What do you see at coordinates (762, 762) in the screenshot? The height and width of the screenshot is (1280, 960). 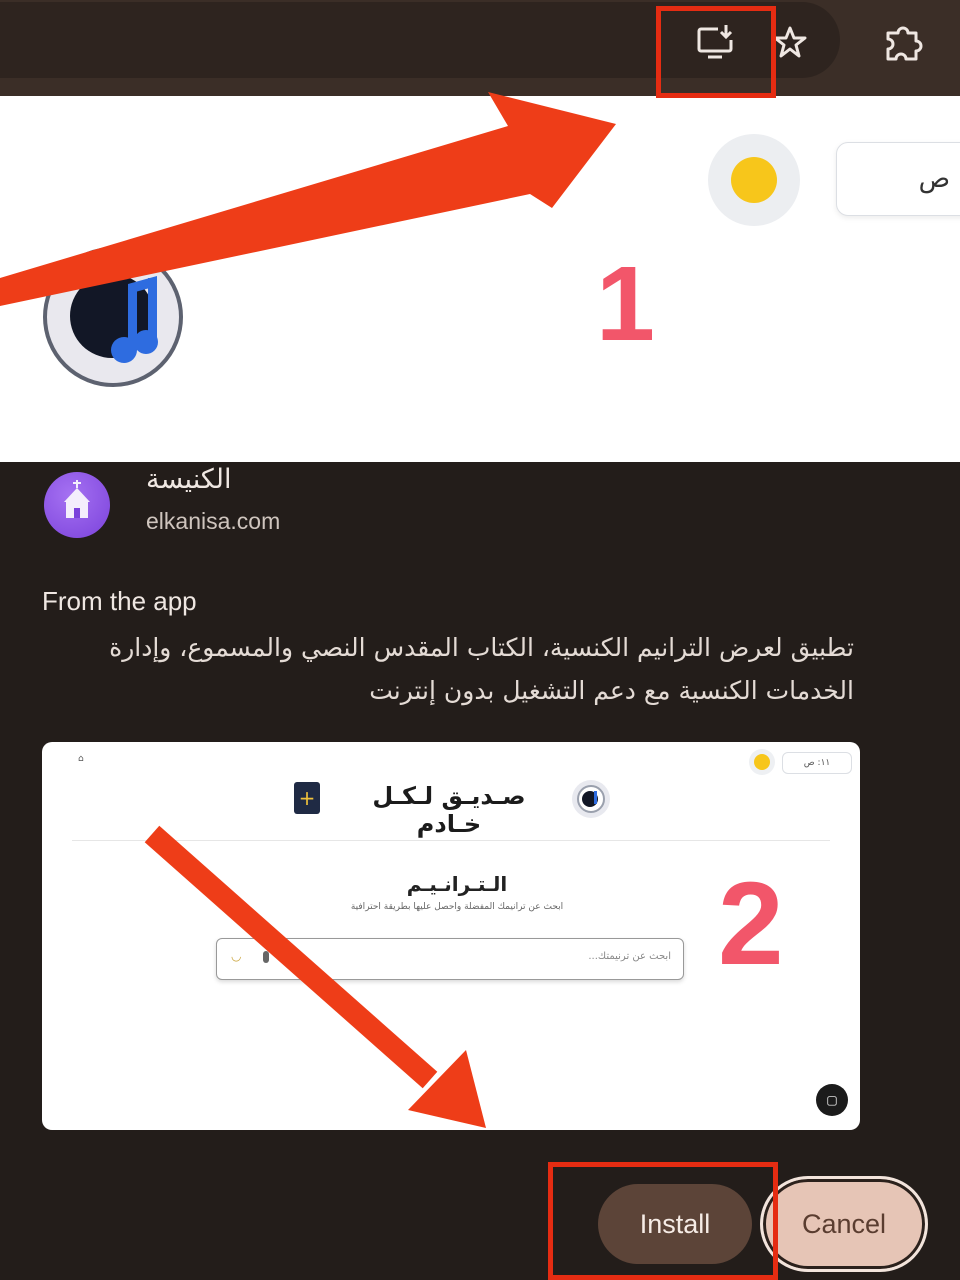 I see `preview-sun-icon` at bounding box center [762, 762].